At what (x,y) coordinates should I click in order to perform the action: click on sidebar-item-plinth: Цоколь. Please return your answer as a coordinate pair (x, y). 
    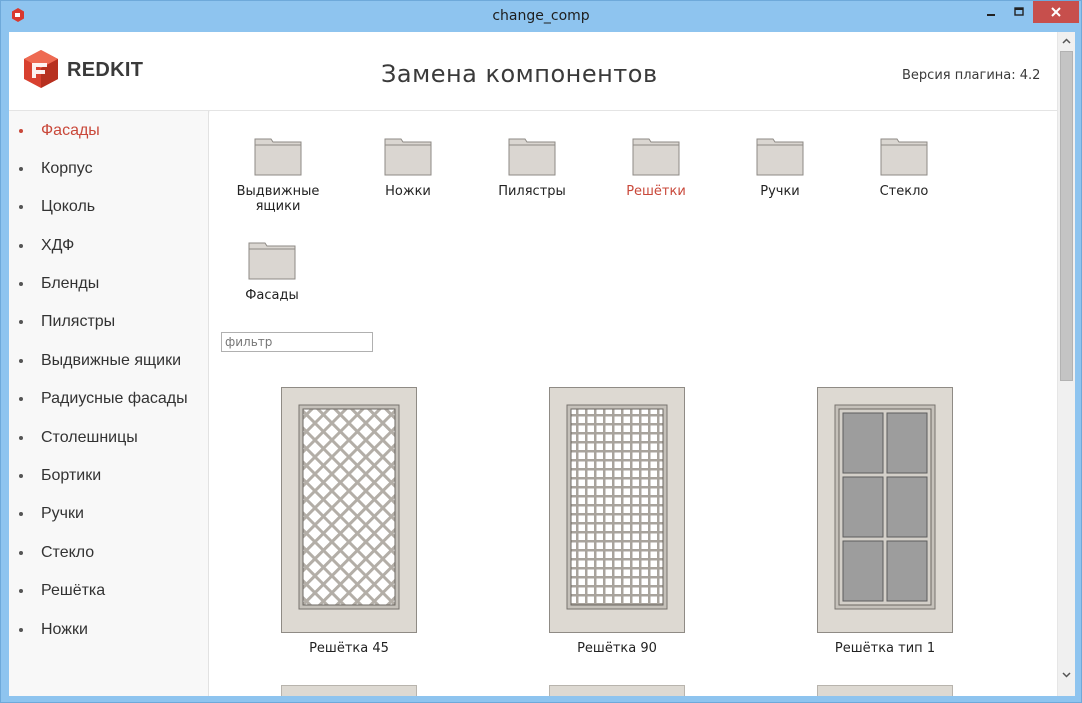
    Looking at the image, I should click on (109, 207).